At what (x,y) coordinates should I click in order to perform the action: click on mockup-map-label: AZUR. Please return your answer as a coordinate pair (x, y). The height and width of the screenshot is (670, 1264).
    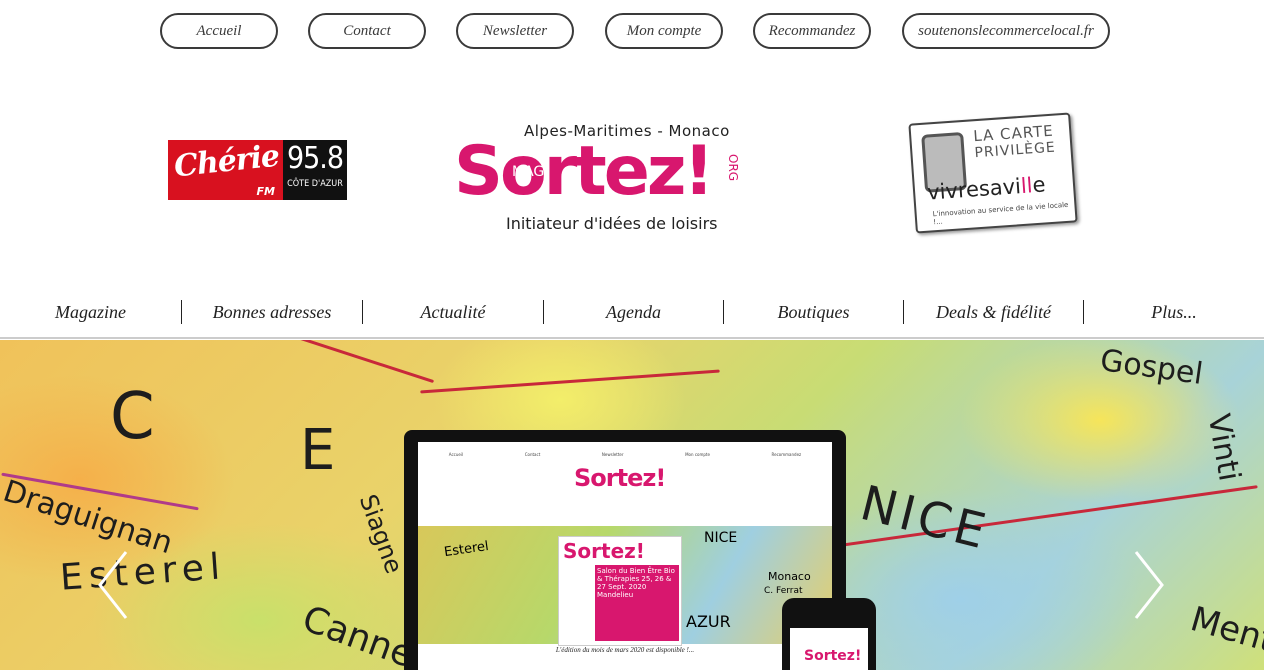
    Looking at the image, I should click on (708, 621).